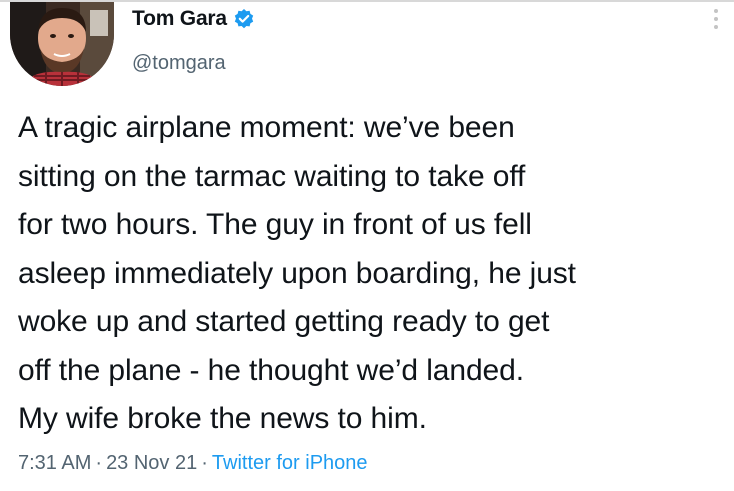 The height and width of the screenshot is (491, 734). Describe the element at coordinates (151, 463) in the screenshot. I see `tweet-date: 23 Nov 21` at that location.